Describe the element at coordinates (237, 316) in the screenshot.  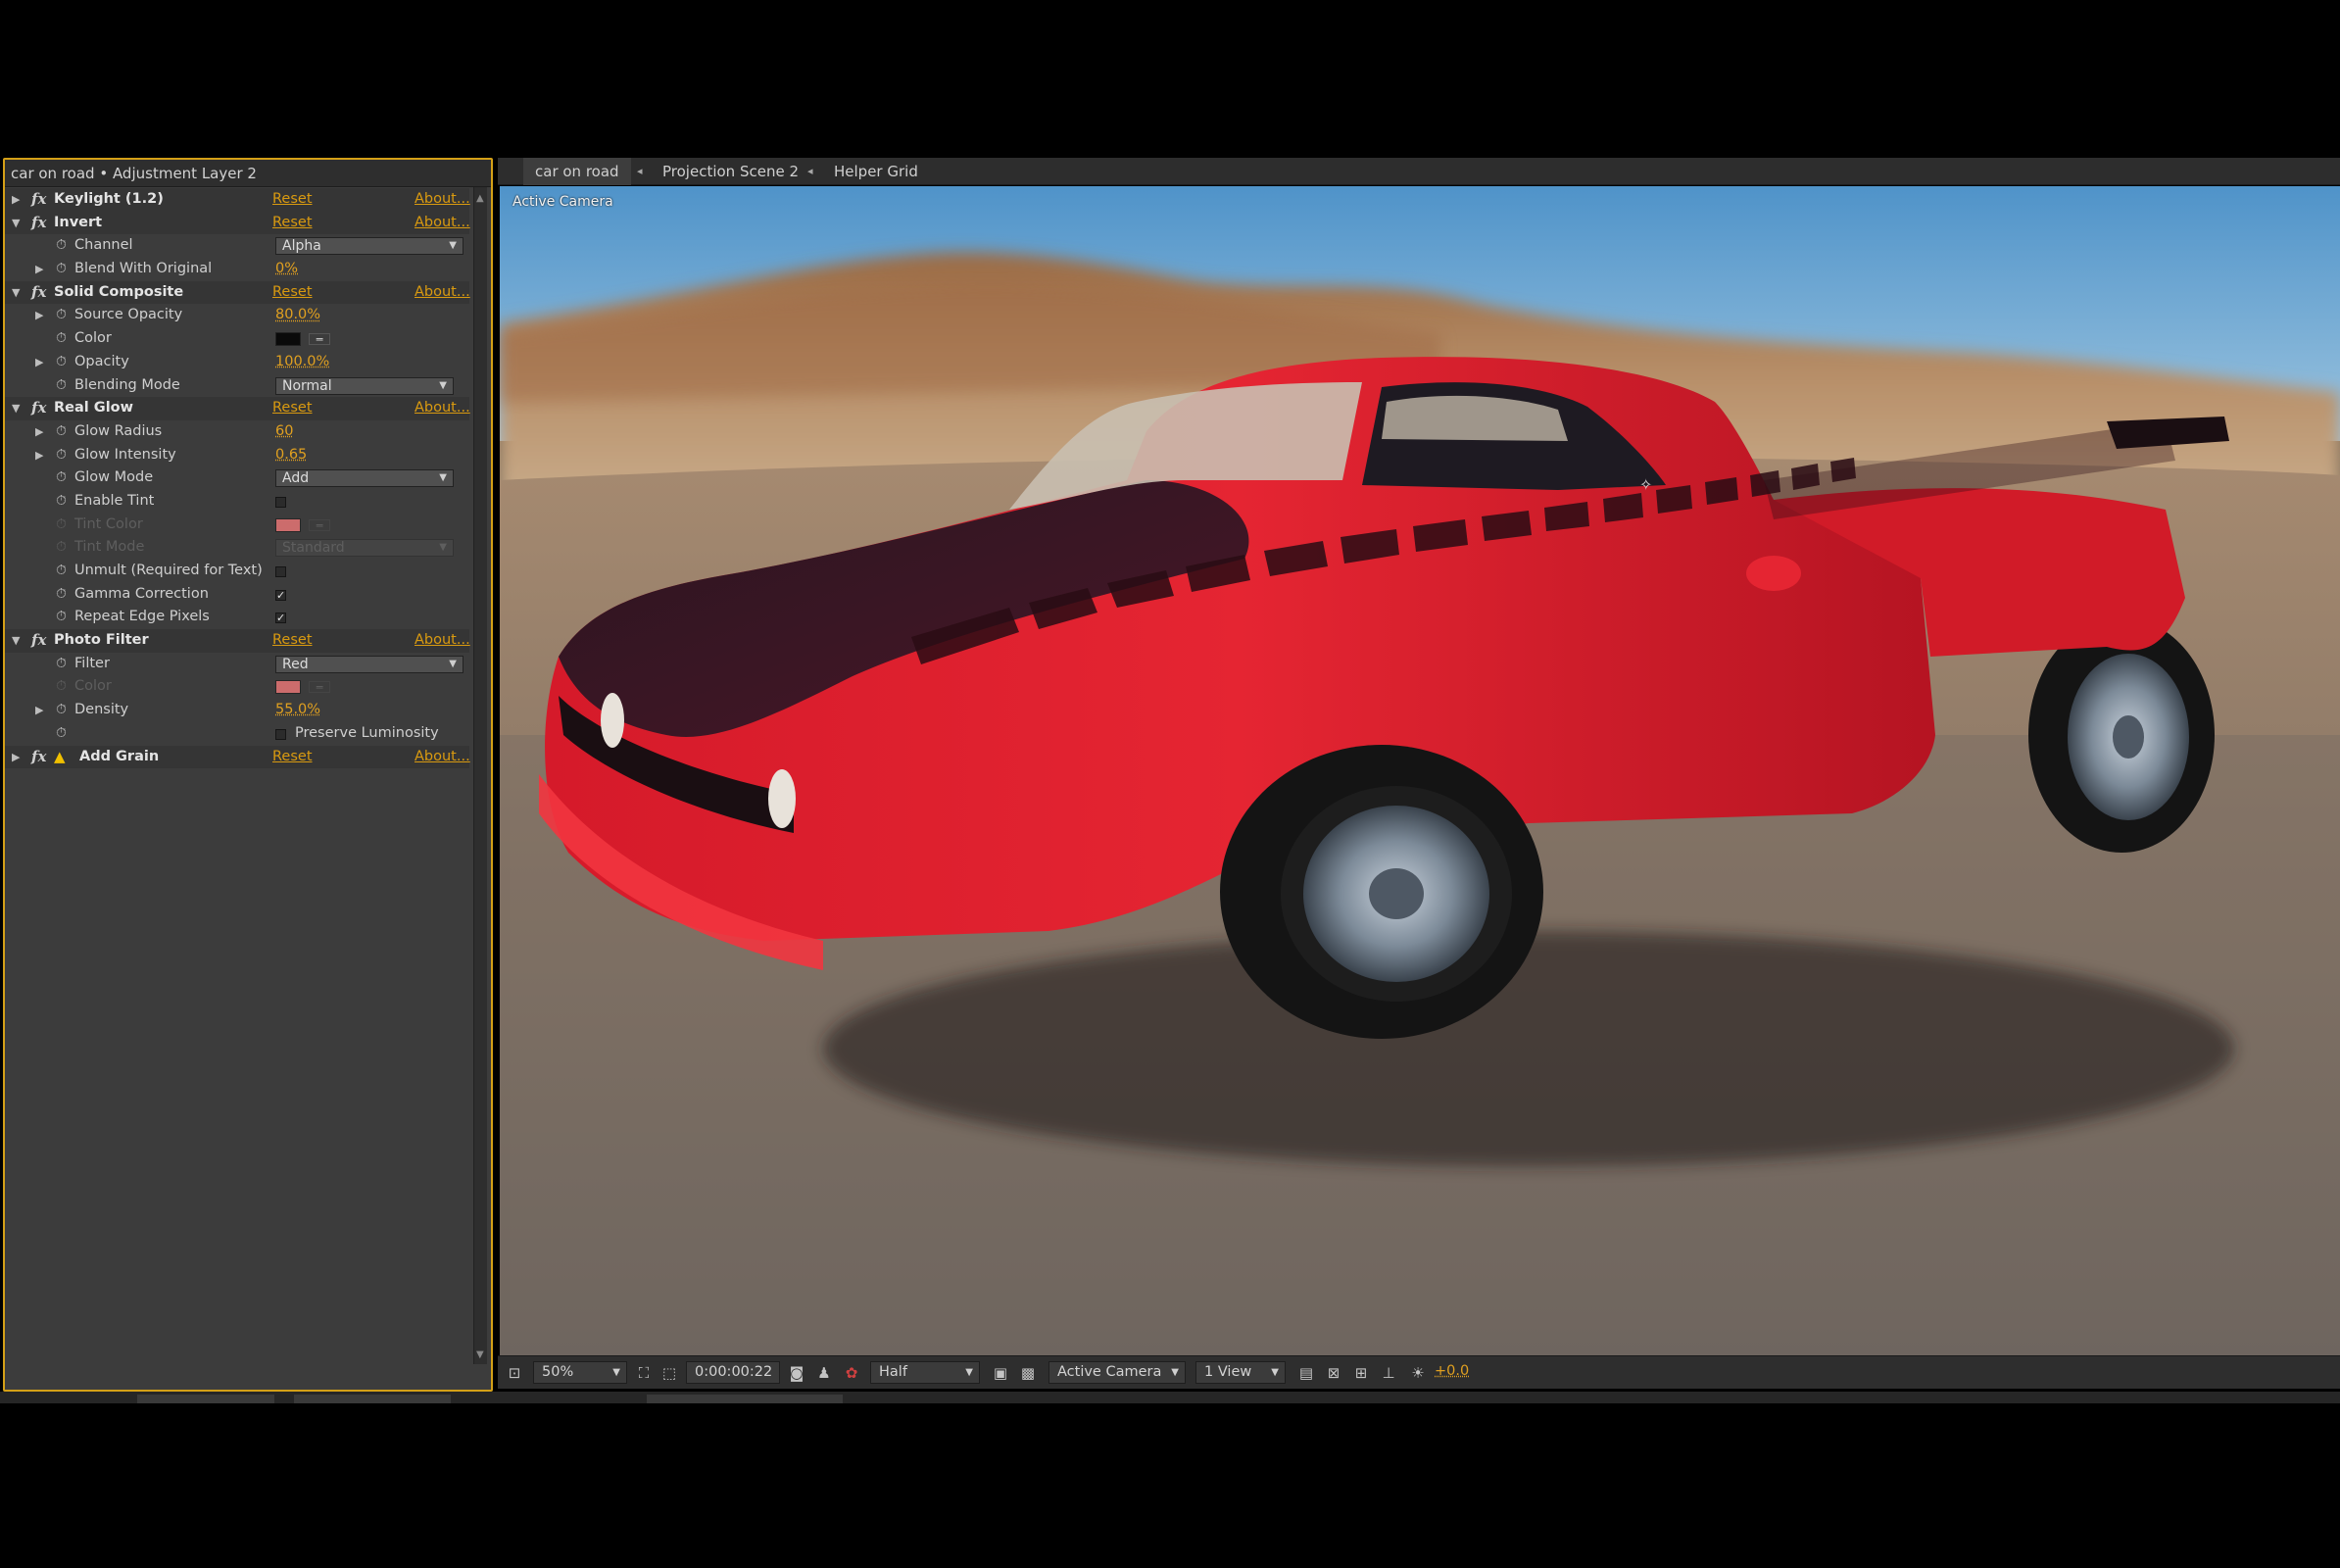
I see `property-row: ▶ ⏱ Source Opacity 80.0%` at that location.